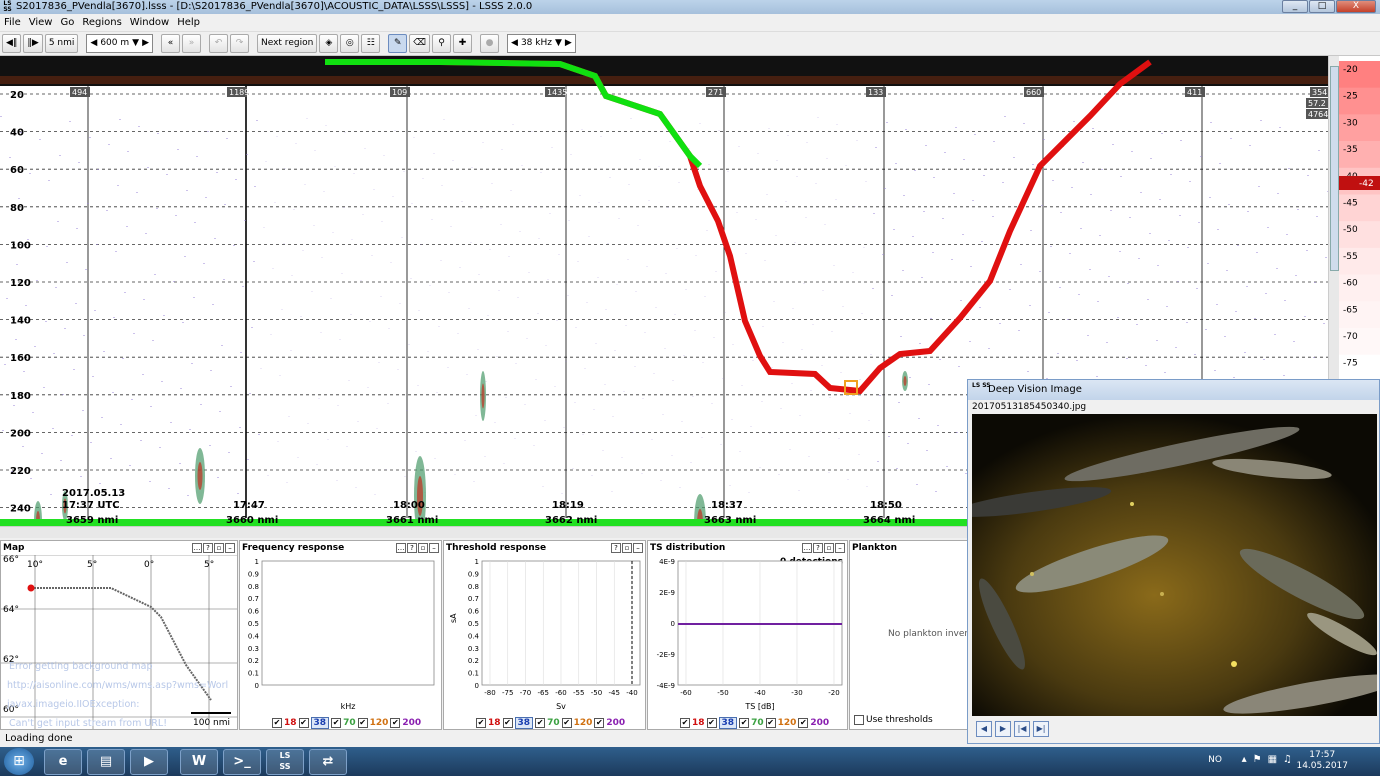 This screenshot has width=1380, height=776. What do you see at coordinates (12, 43) in the screenshot?
I see `step-back-icon: ◀‖` at bounding box center [12, 43].